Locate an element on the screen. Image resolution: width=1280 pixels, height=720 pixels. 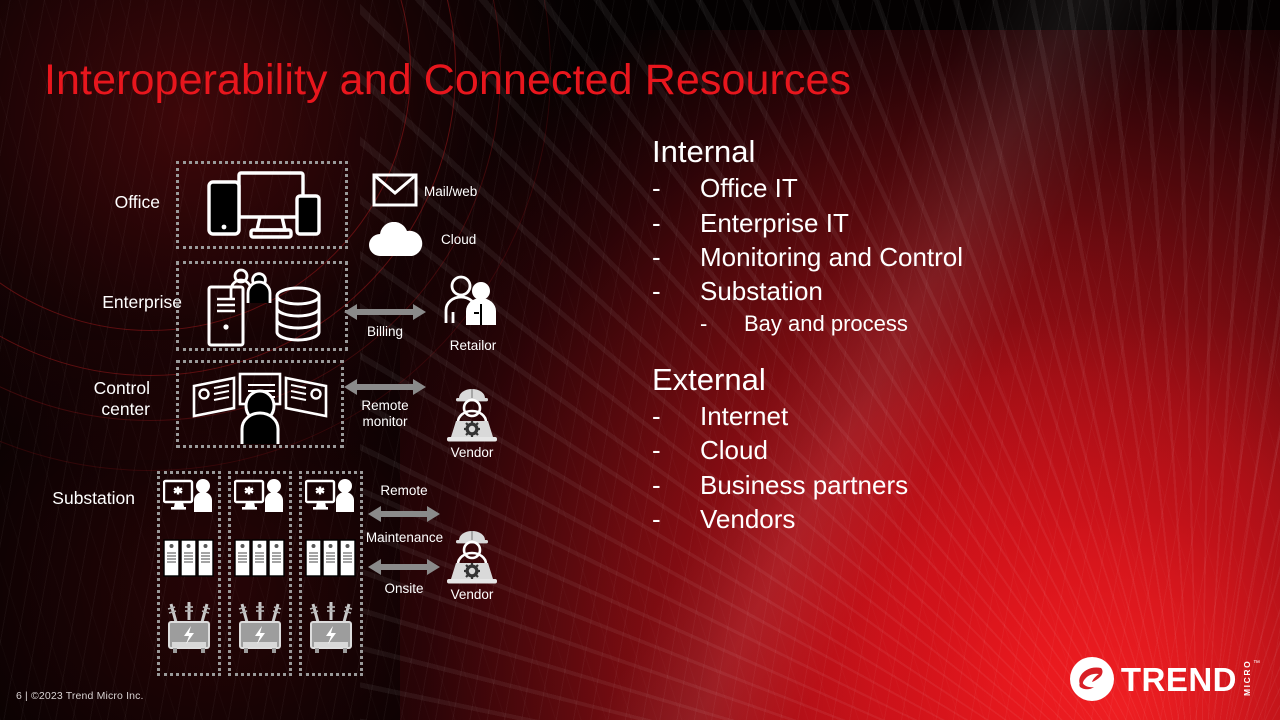
slide-title: Interoperability and Connected Resources is located at coordinates (448, 80).